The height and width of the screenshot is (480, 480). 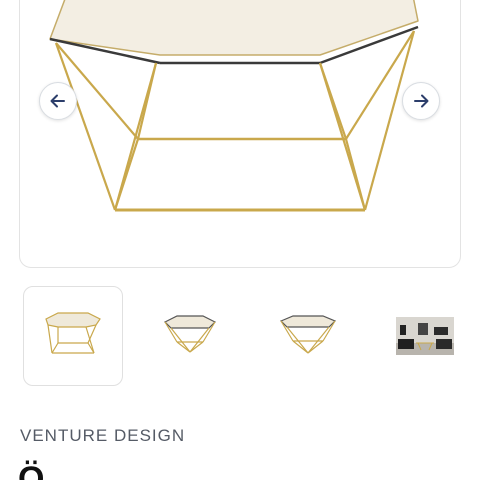 I want to click on product-title: Ö, so click(x=31, y=470).